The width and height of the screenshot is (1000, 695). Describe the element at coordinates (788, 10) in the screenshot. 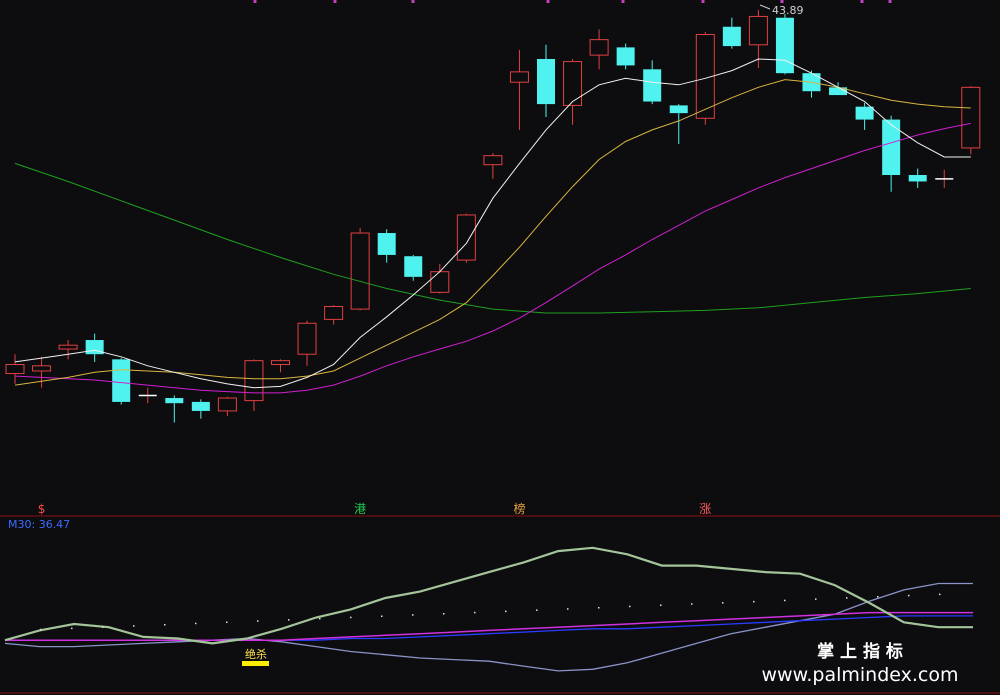

I see `high-price-label: 43.89` at that location.